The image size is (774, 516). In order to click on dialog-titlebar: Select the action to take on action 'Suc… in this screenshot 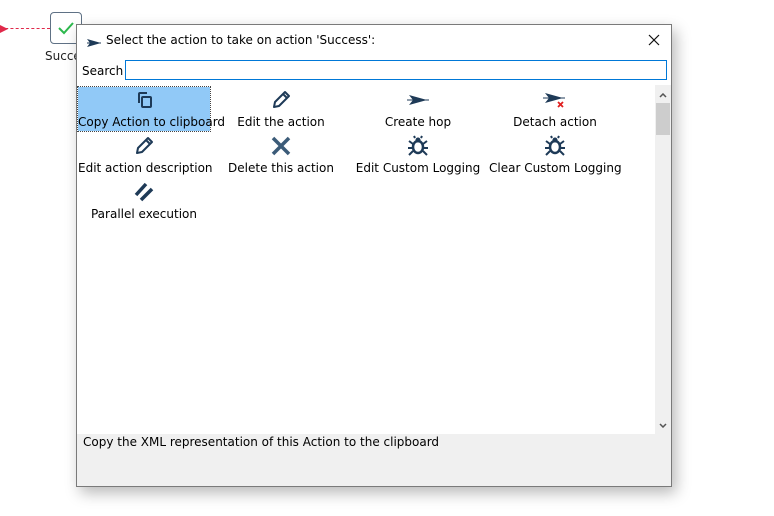, I will do `click(374, 40)`.